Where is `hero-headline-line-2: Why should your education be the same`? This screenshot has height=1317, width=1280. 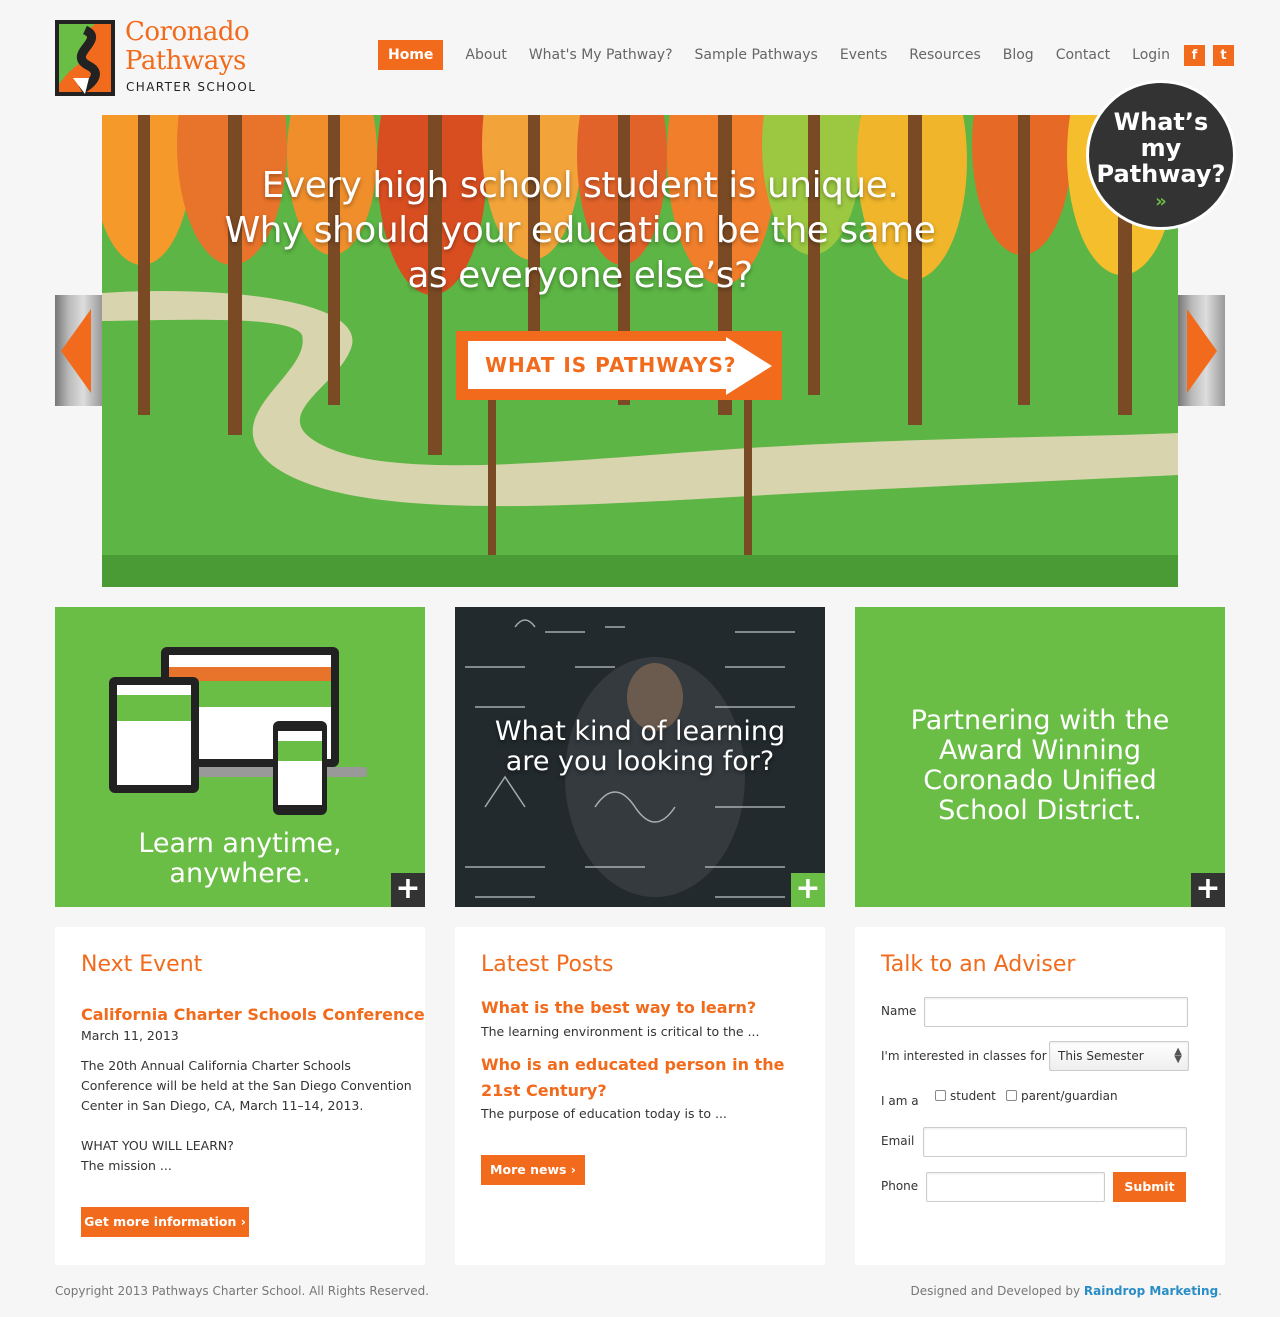
hero-headline-line-2: Why should your education be the same is located at coordinates (580, 230).